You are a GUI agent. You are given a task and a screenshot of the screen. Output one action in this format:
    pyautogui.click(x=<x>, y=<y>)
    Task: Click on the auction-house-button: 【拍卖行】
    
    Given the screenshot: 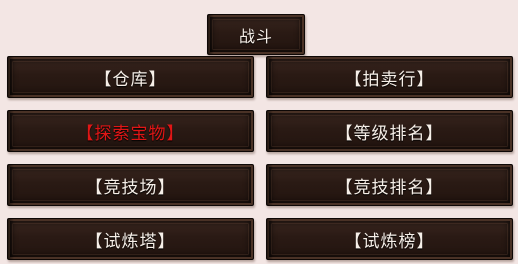 What is the action you would take?
    pyautogui.click(x=389, y=77)
    